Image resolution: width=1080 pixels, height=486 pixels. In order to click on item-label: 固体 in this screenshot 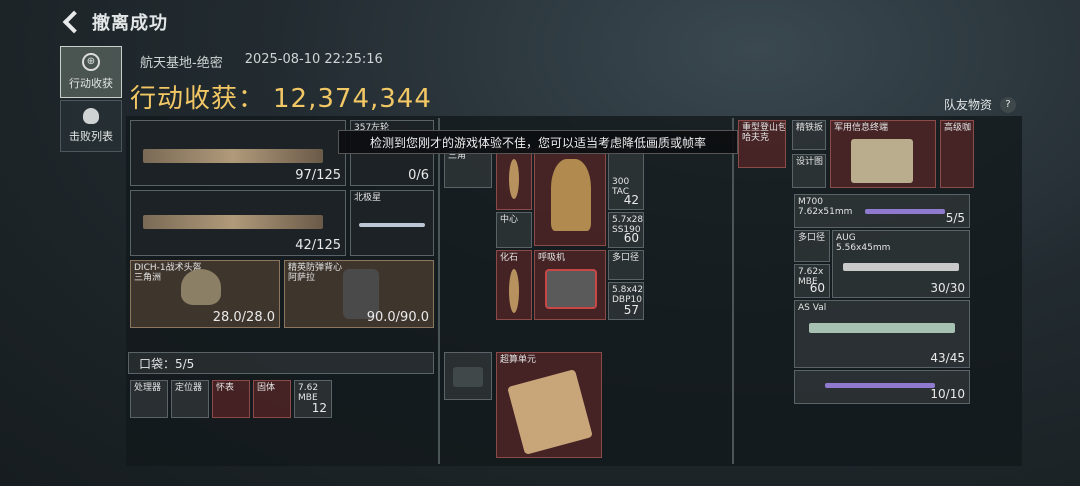, I will do `click(266, 388)`.